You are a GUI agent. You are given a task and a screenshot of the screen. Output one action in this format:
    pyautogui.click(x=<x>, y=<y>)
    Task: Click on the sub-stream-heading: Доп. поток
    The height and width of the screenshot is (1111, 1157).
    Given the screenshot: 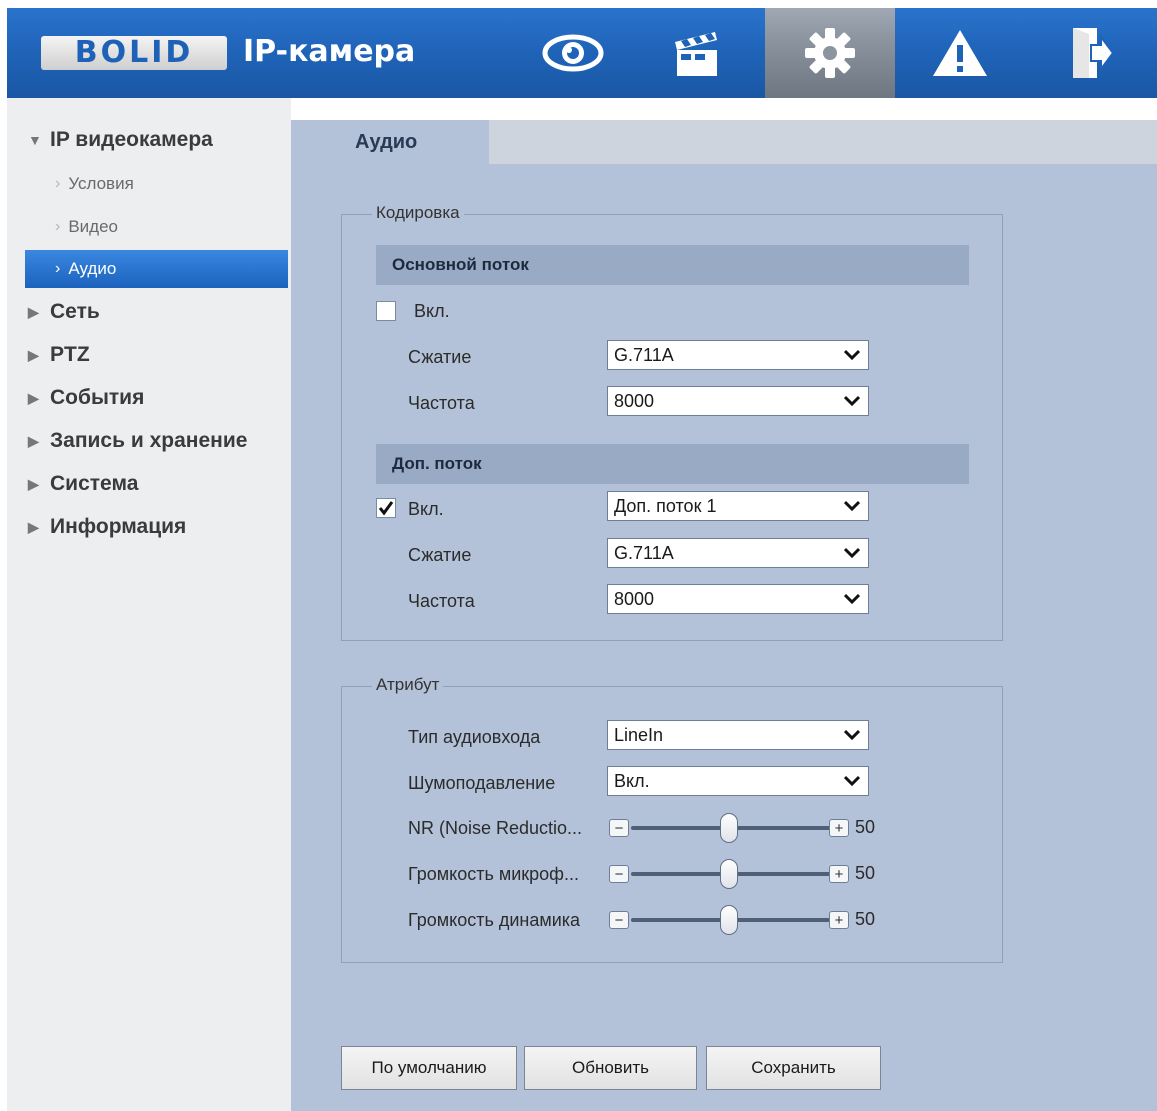 What is the action you would take?
    pyautogui.click(x=672, y=464)
    